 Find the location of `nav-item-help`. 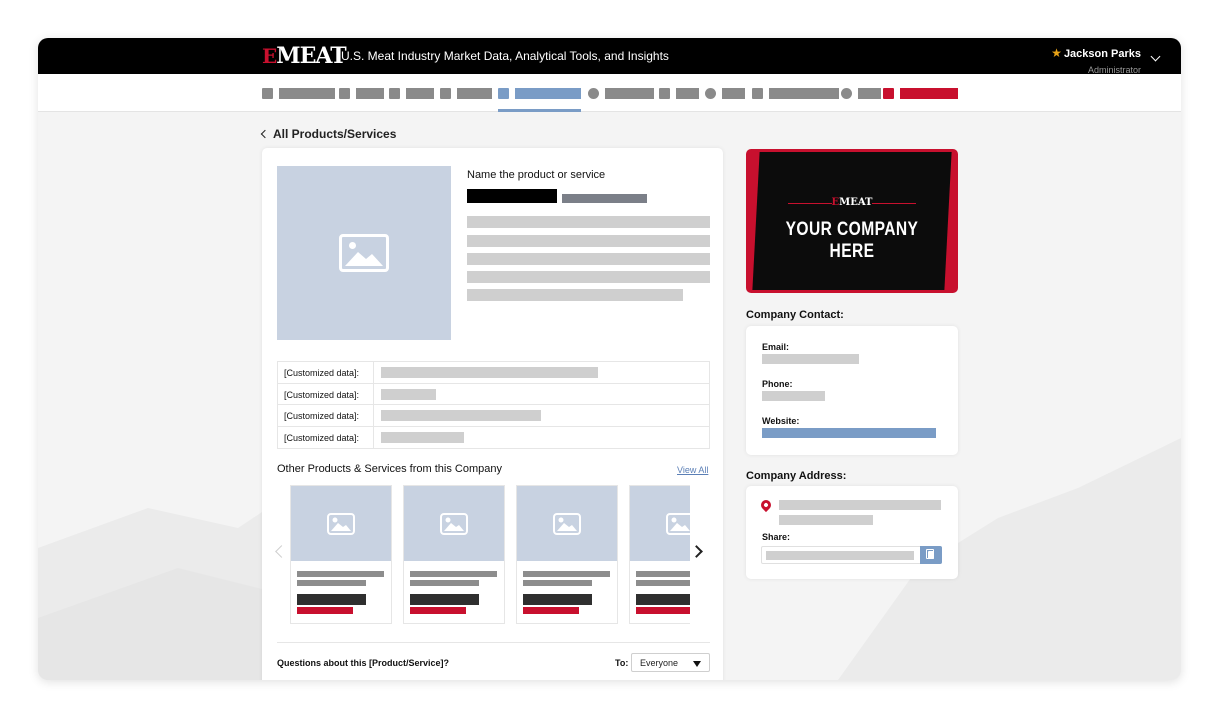

nav-item-help is located at coordinates (861, 93).